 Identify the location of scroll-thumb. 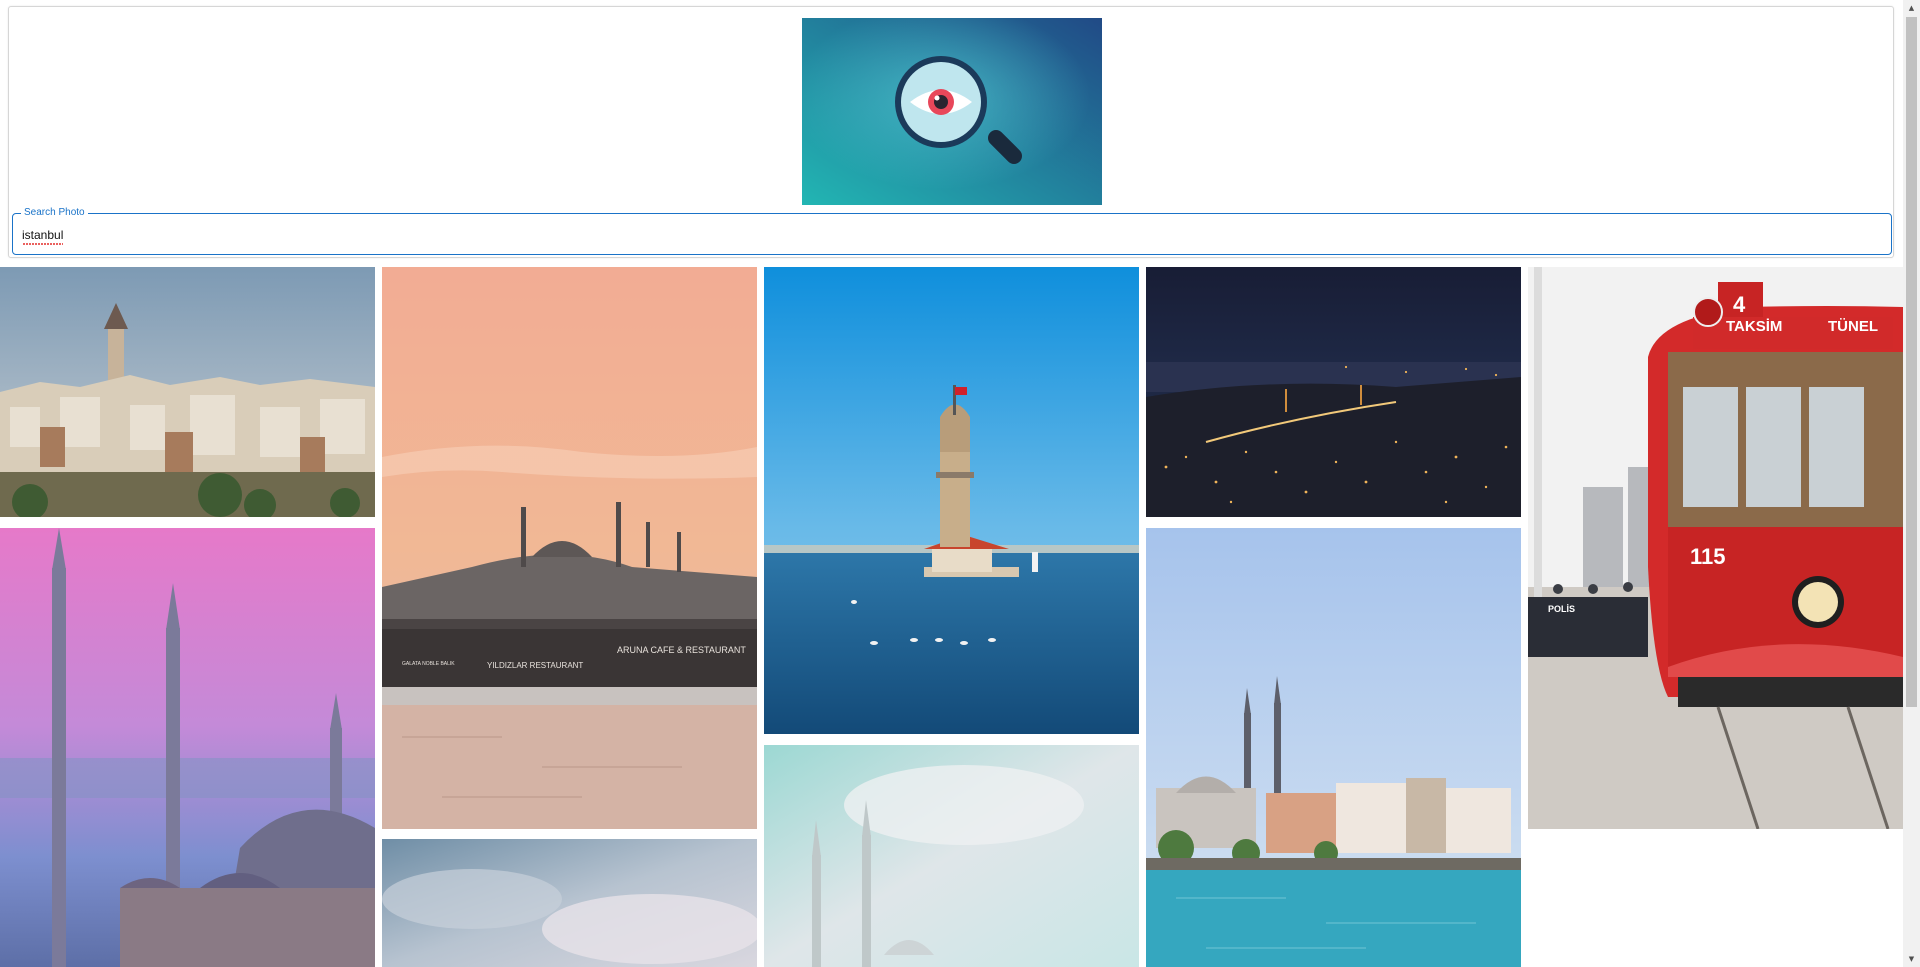
(1911, 362).